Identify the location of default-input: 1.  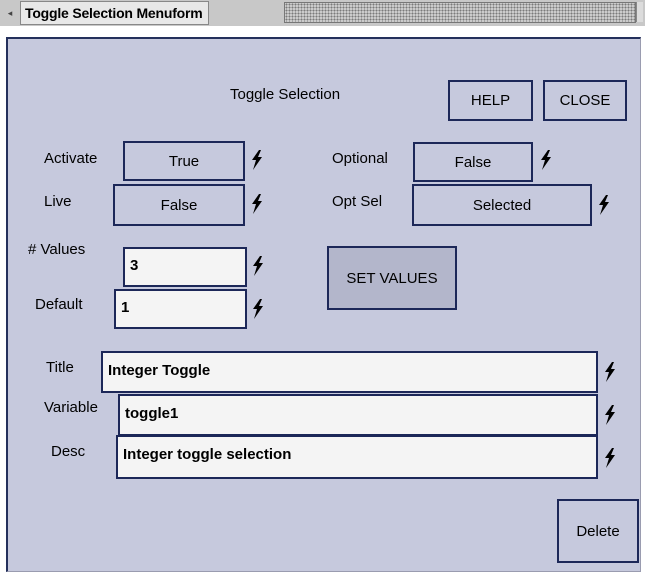
(180, 309).